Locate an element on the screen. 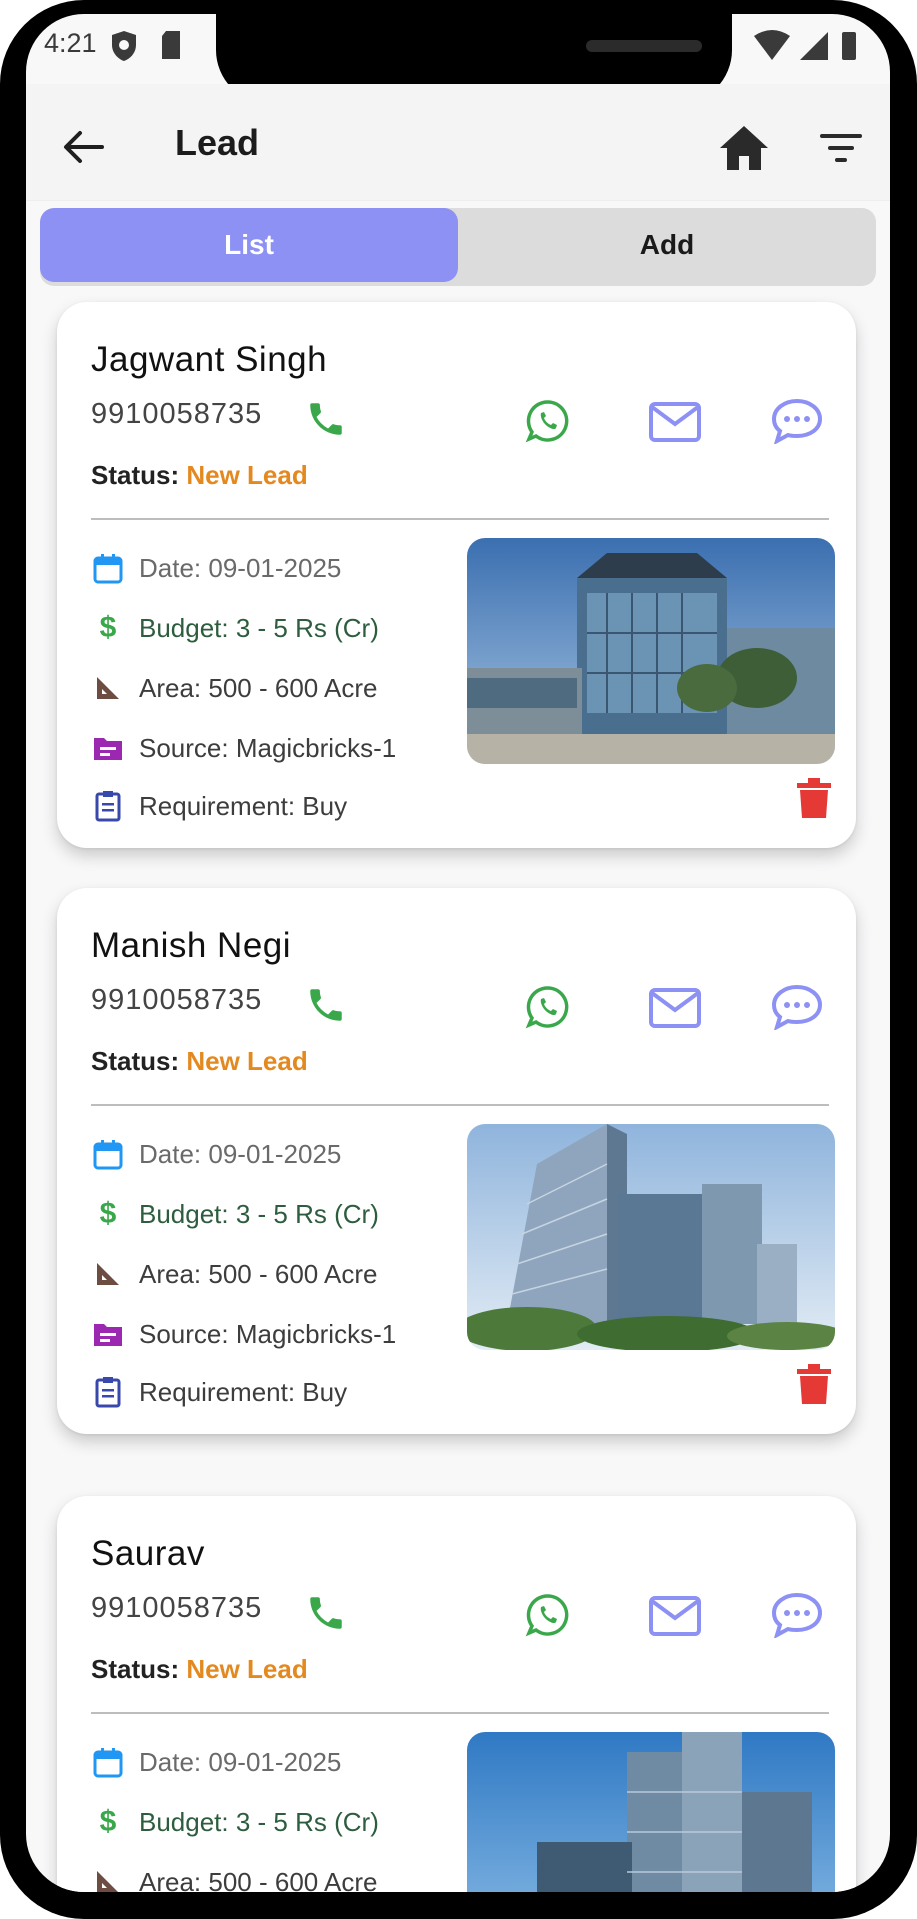 Image resolution: width=917 pixels, height=1919 pixels. lead-name: Saurav is located at coordinates (148, 1553).